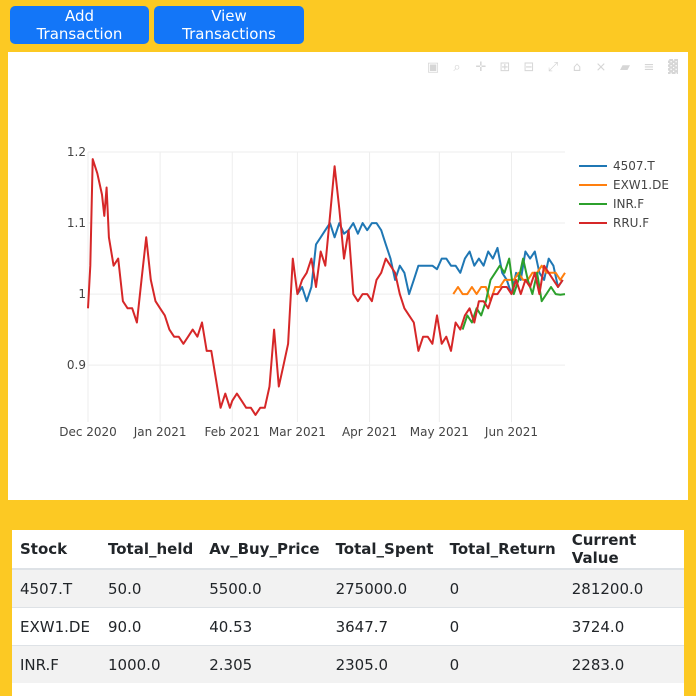 This screenshot has height=696, width=696. What do you see at coordinates (634, 166) in the screenshot?
I see `legend-label: 4507.T` at bounding box center [634, 166].